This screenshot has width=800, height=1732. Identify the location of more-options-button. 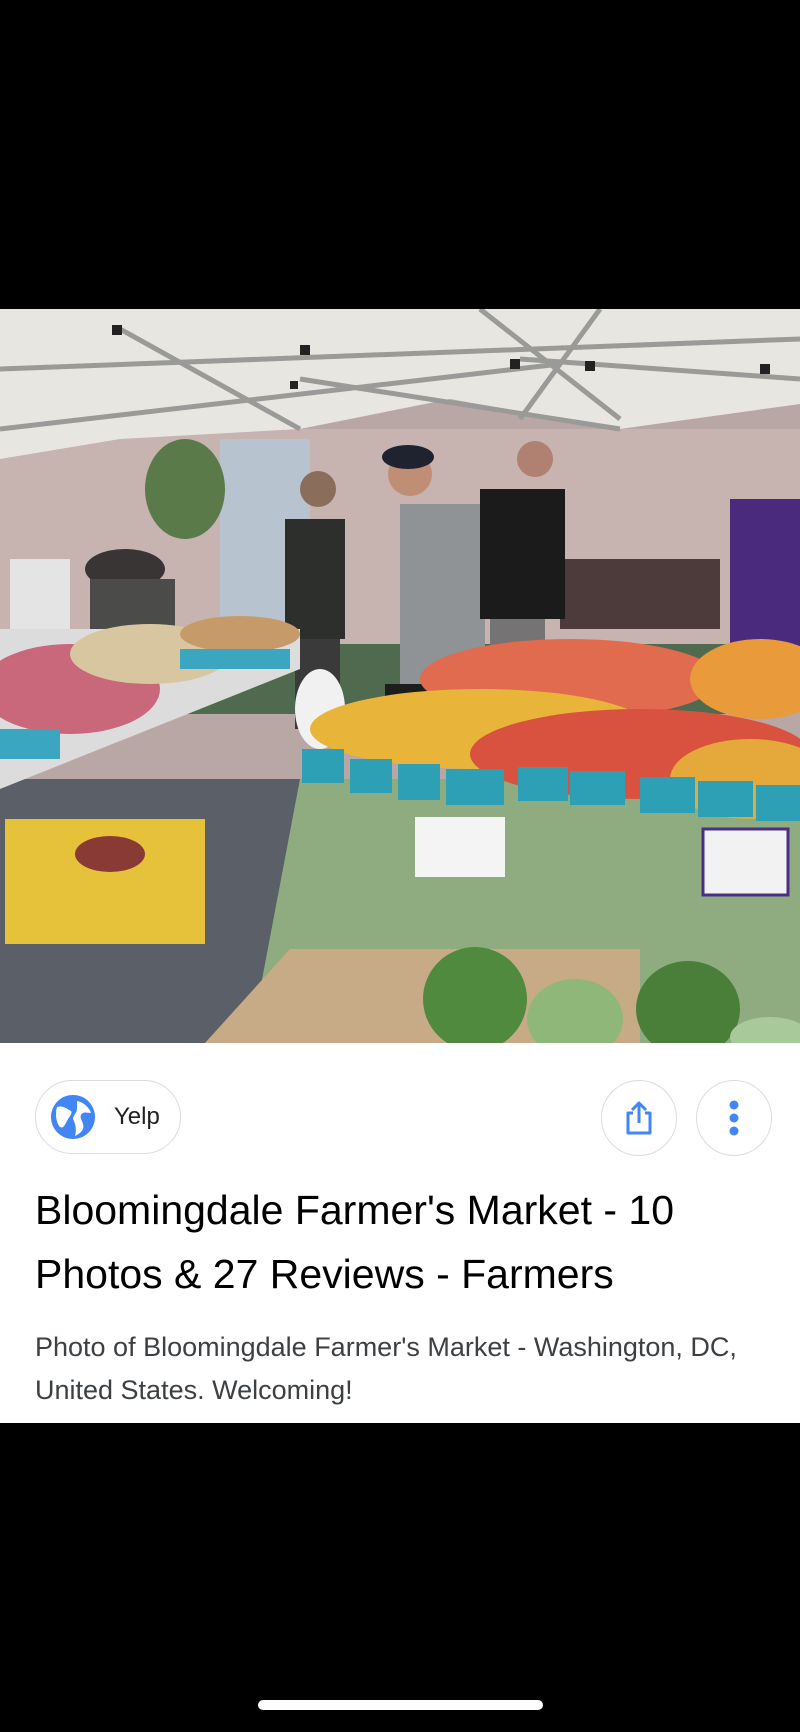
(734, 1118).